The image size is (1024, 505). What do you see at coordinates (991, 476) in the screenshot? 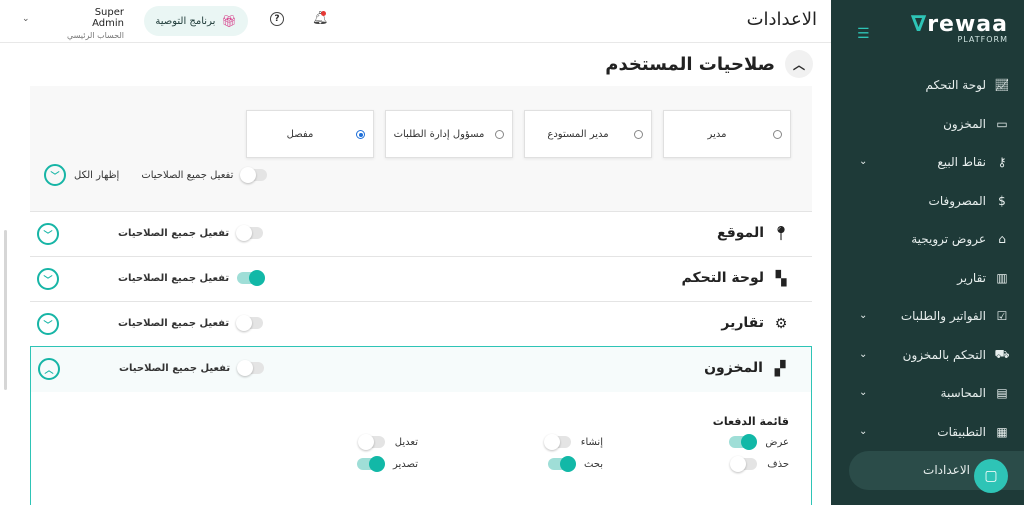
I see `chat-support-icon: ▢` at bounding box center [991, 476].